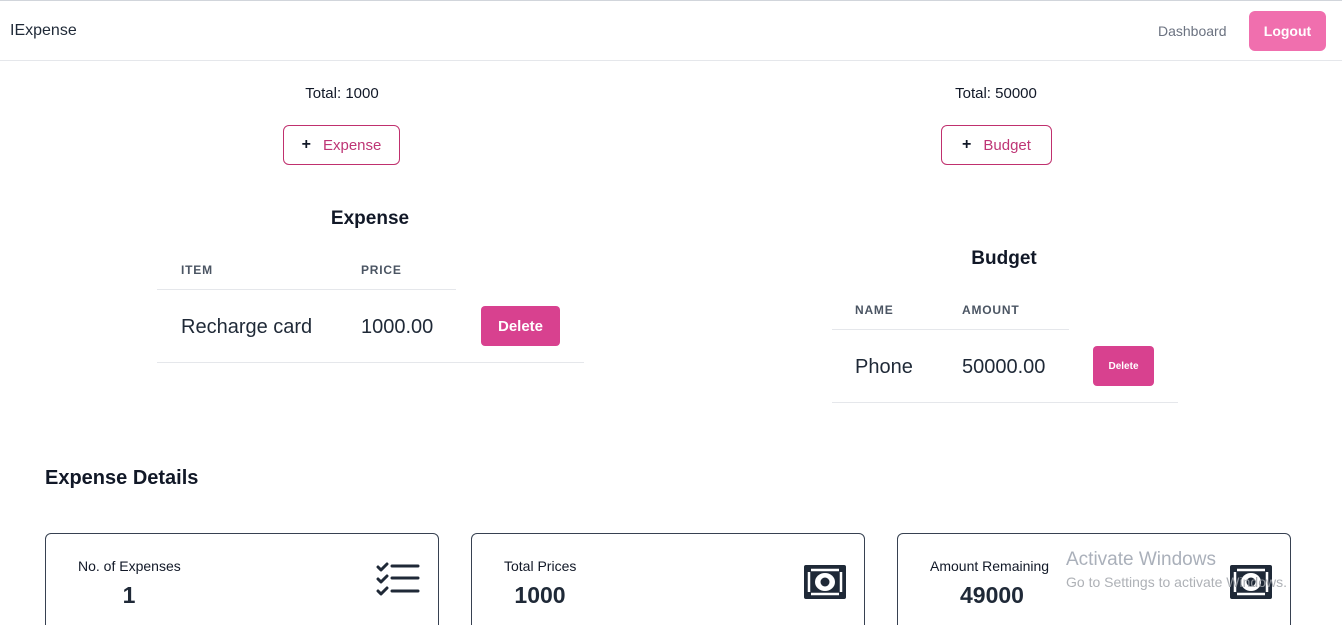  What do you see at coordinates (306, 289) in the screenshot?
I see `expense-header-divider` at bounding box center [306, 289].